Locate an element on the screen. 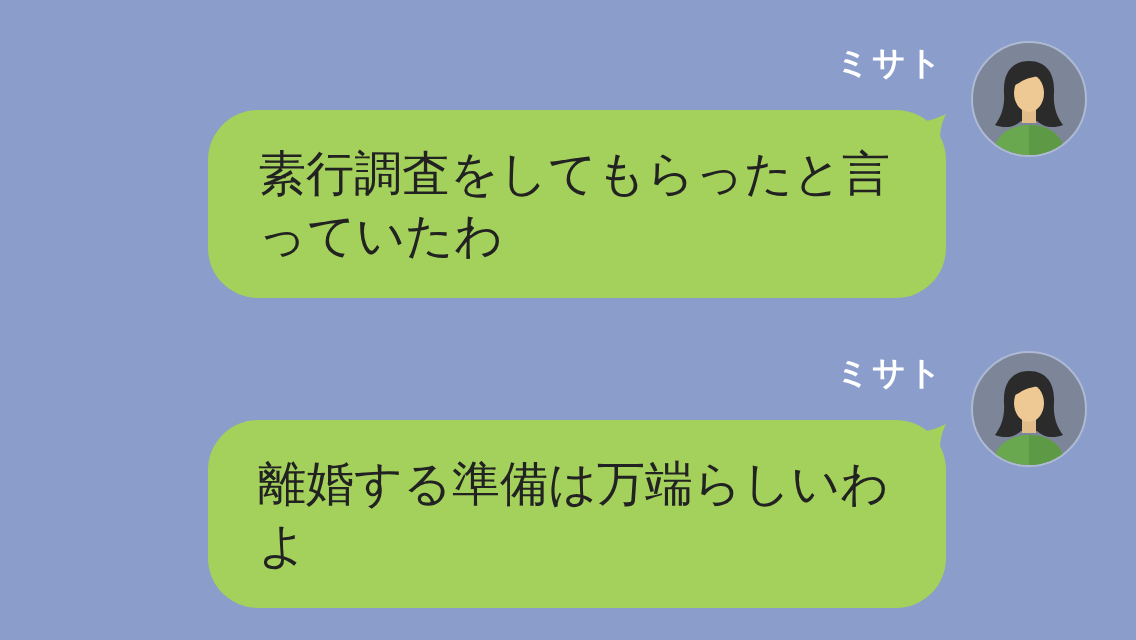 The width and height of the screenshot is (1136, 640). message-text: 素行調査をしてもらったと言っていたわ is located at coordinates (575, 204).